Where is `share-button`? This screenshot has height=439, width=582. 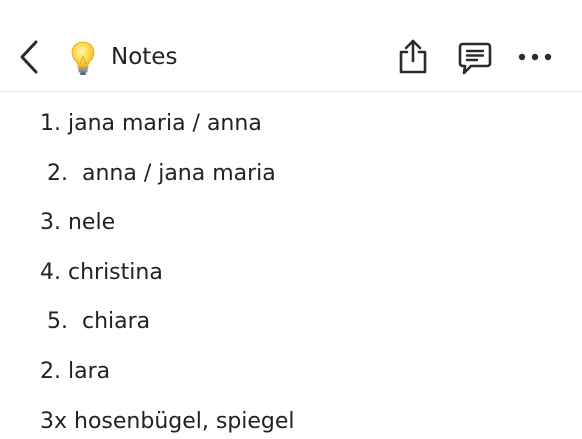
share-button is located at coordinates (413, 57).